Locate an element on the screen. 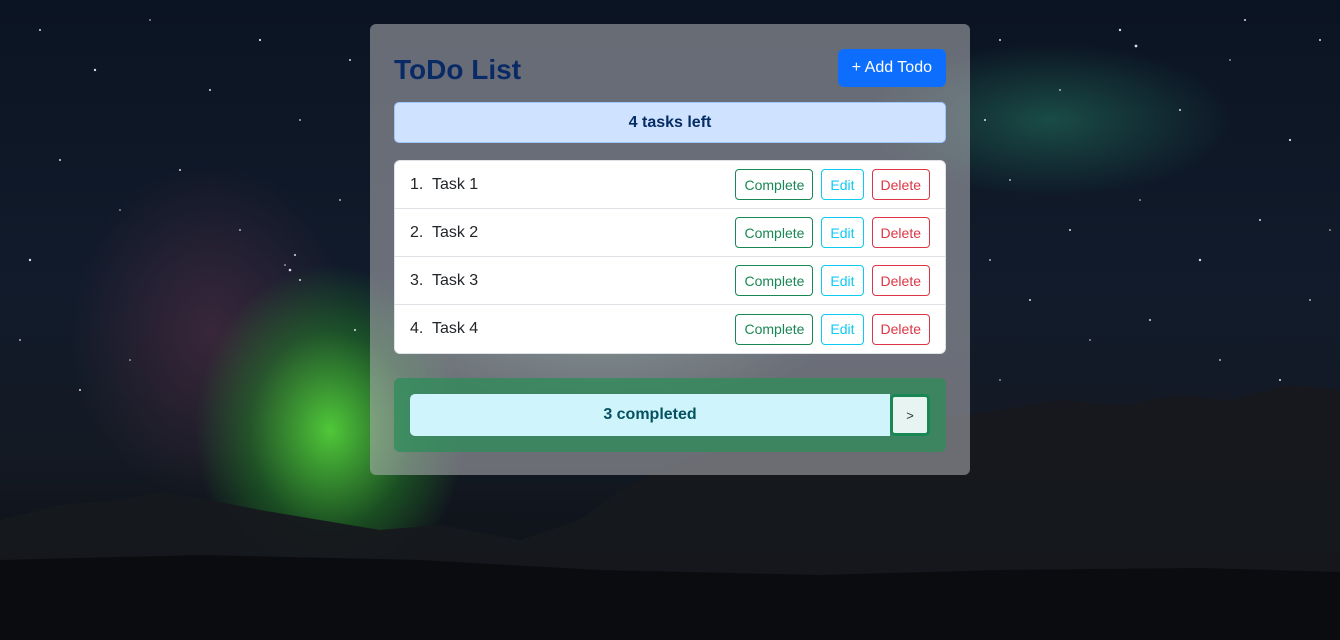  todo-item-index: 3. is located at coordinates (417, 280).